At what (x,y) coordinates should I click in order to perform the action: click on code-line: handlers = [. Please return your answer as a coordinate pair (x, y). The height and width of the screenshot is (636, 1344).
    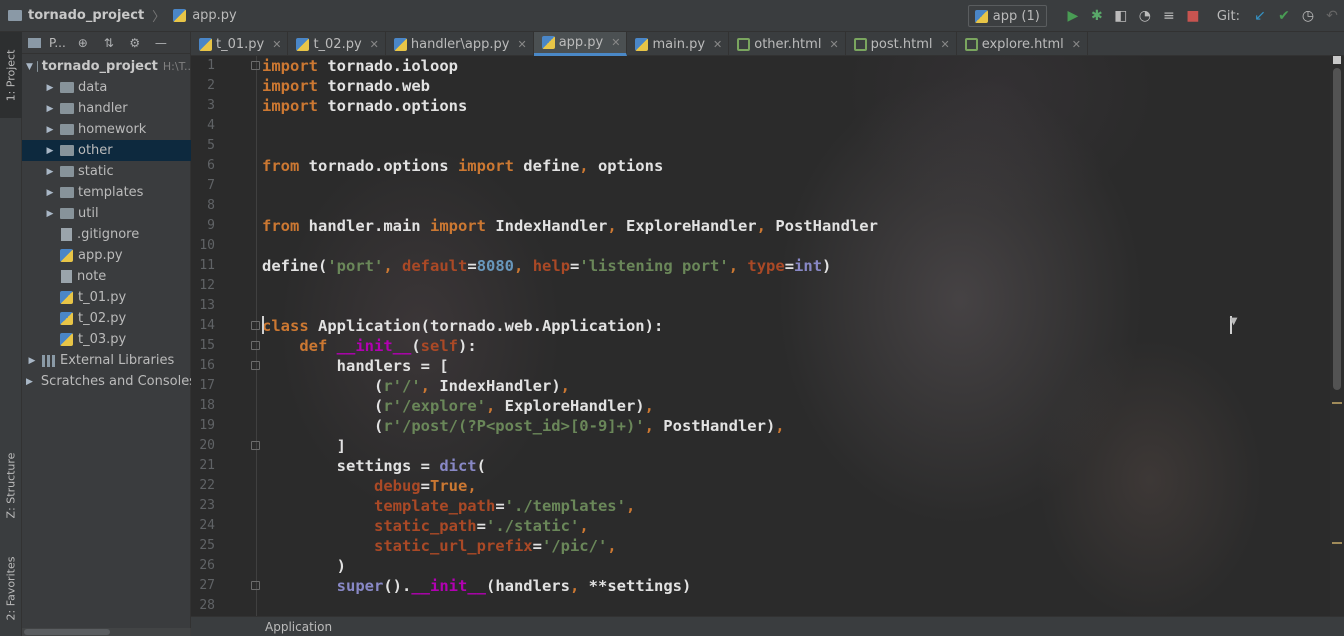
    Looking at the image, I should click on (355, 366).